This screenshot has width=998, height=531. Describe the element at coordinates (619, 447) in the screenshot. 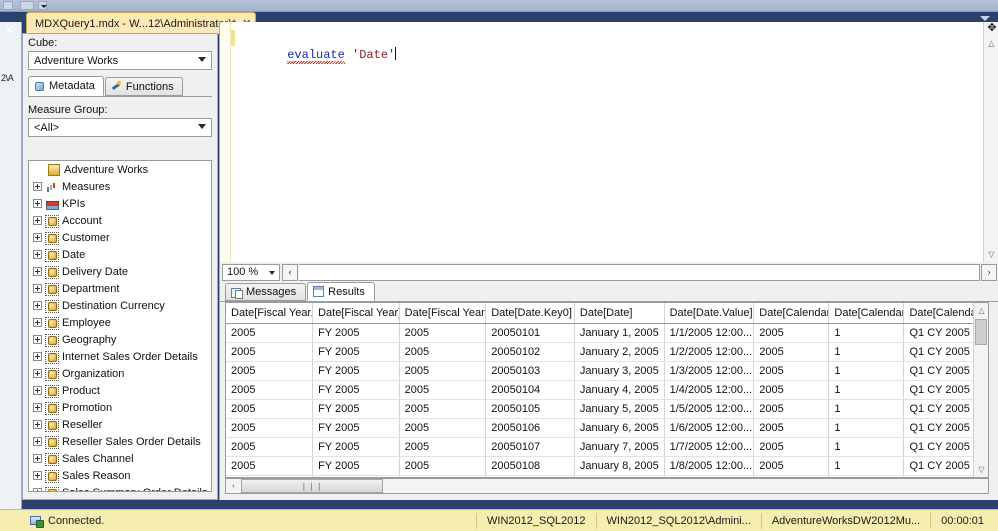

I see `table-cell: January 7, 2005` at that location.